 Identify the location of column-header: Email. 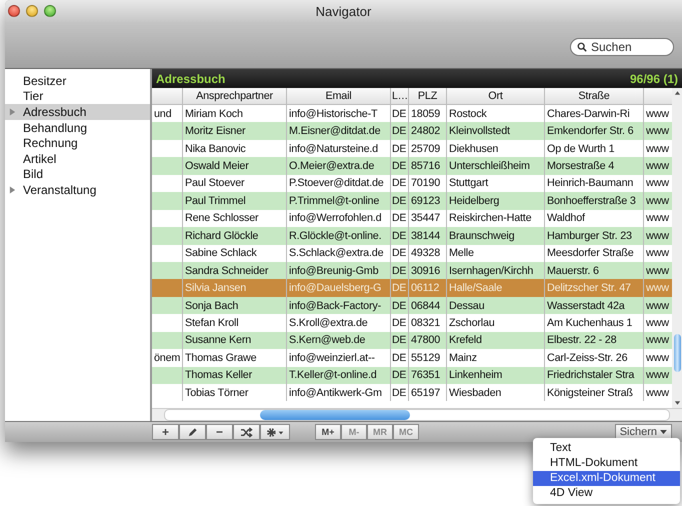
(339, 96).